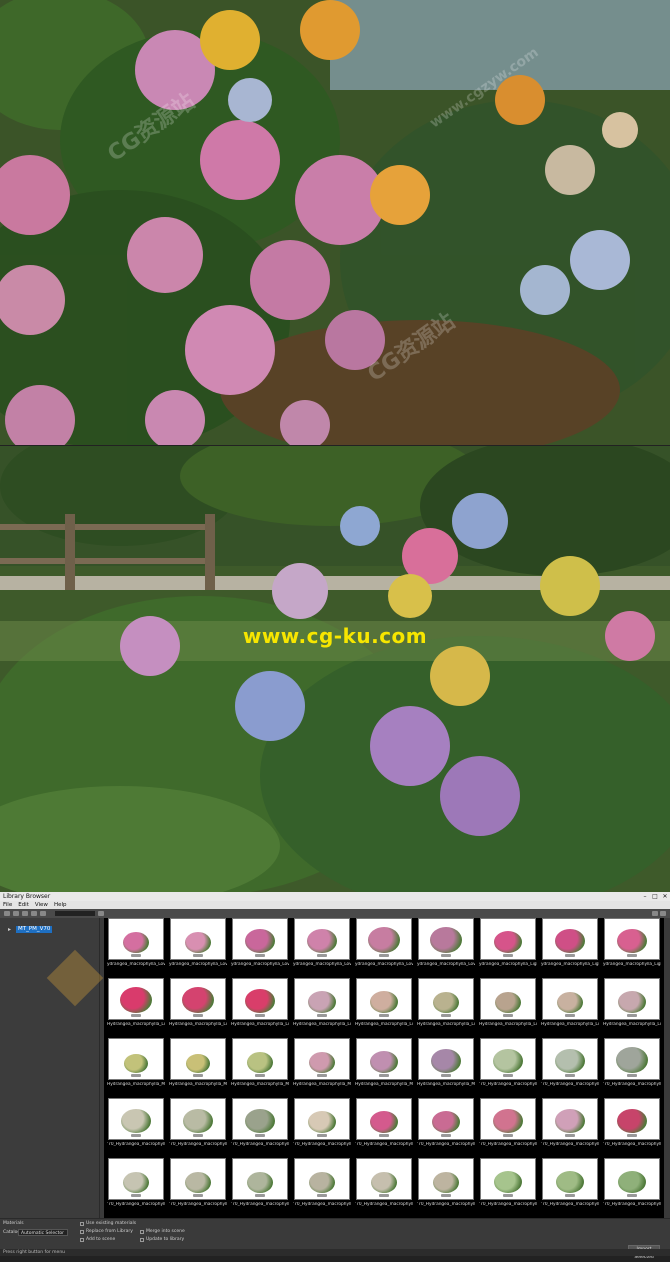 The image size is (670, 1262). What do you see at coordinates (101, 913) in the screenshot?
I see `view-icon` at bounding box center [101, 913].